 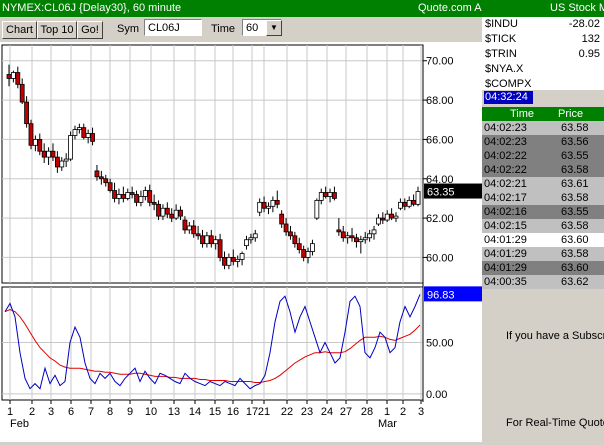 I want to click on trade-row: 04:02:23 63.56, so click(x=543, y=142).